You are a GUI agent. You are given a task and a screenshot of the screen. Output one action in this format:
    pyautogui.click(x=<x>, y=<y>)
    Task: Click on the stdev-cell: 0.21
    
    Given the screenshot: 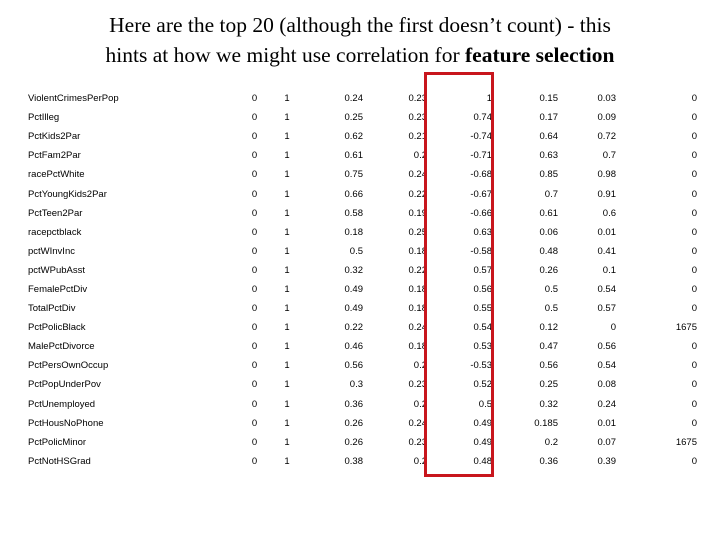 What is the action you would take?
    pyautogui.click(x=418, y=137)
    